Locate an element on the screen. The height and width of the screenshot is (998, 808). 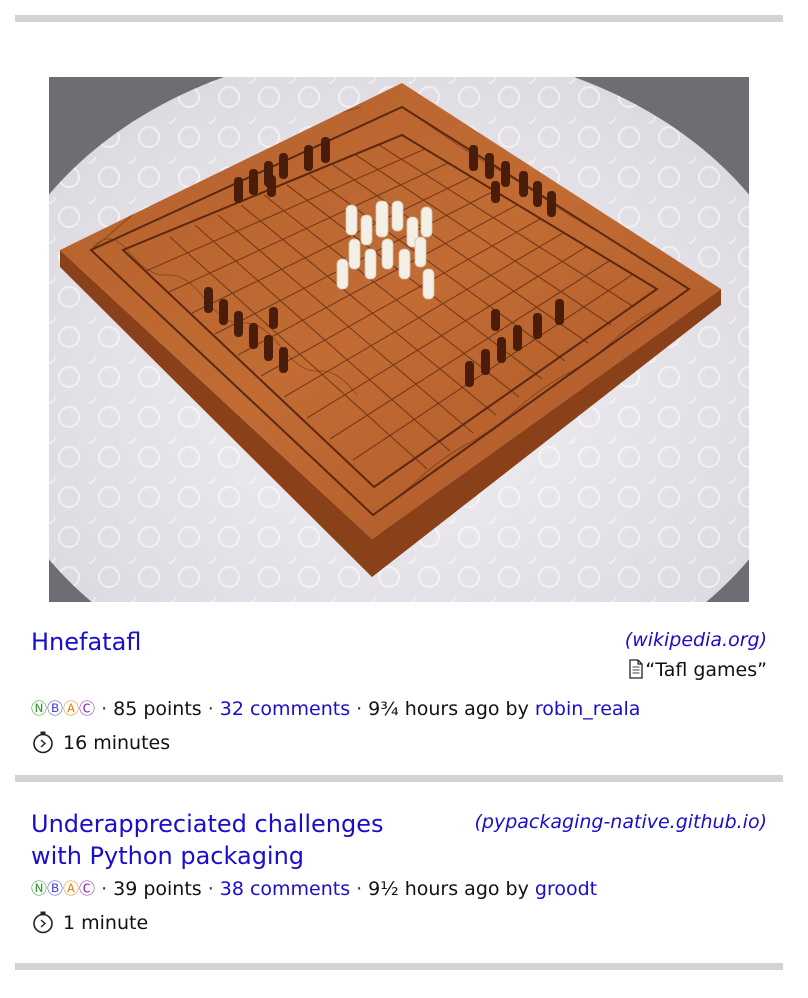
story-title-line: Underappreciated challenges is located at coordinates (207, 824).